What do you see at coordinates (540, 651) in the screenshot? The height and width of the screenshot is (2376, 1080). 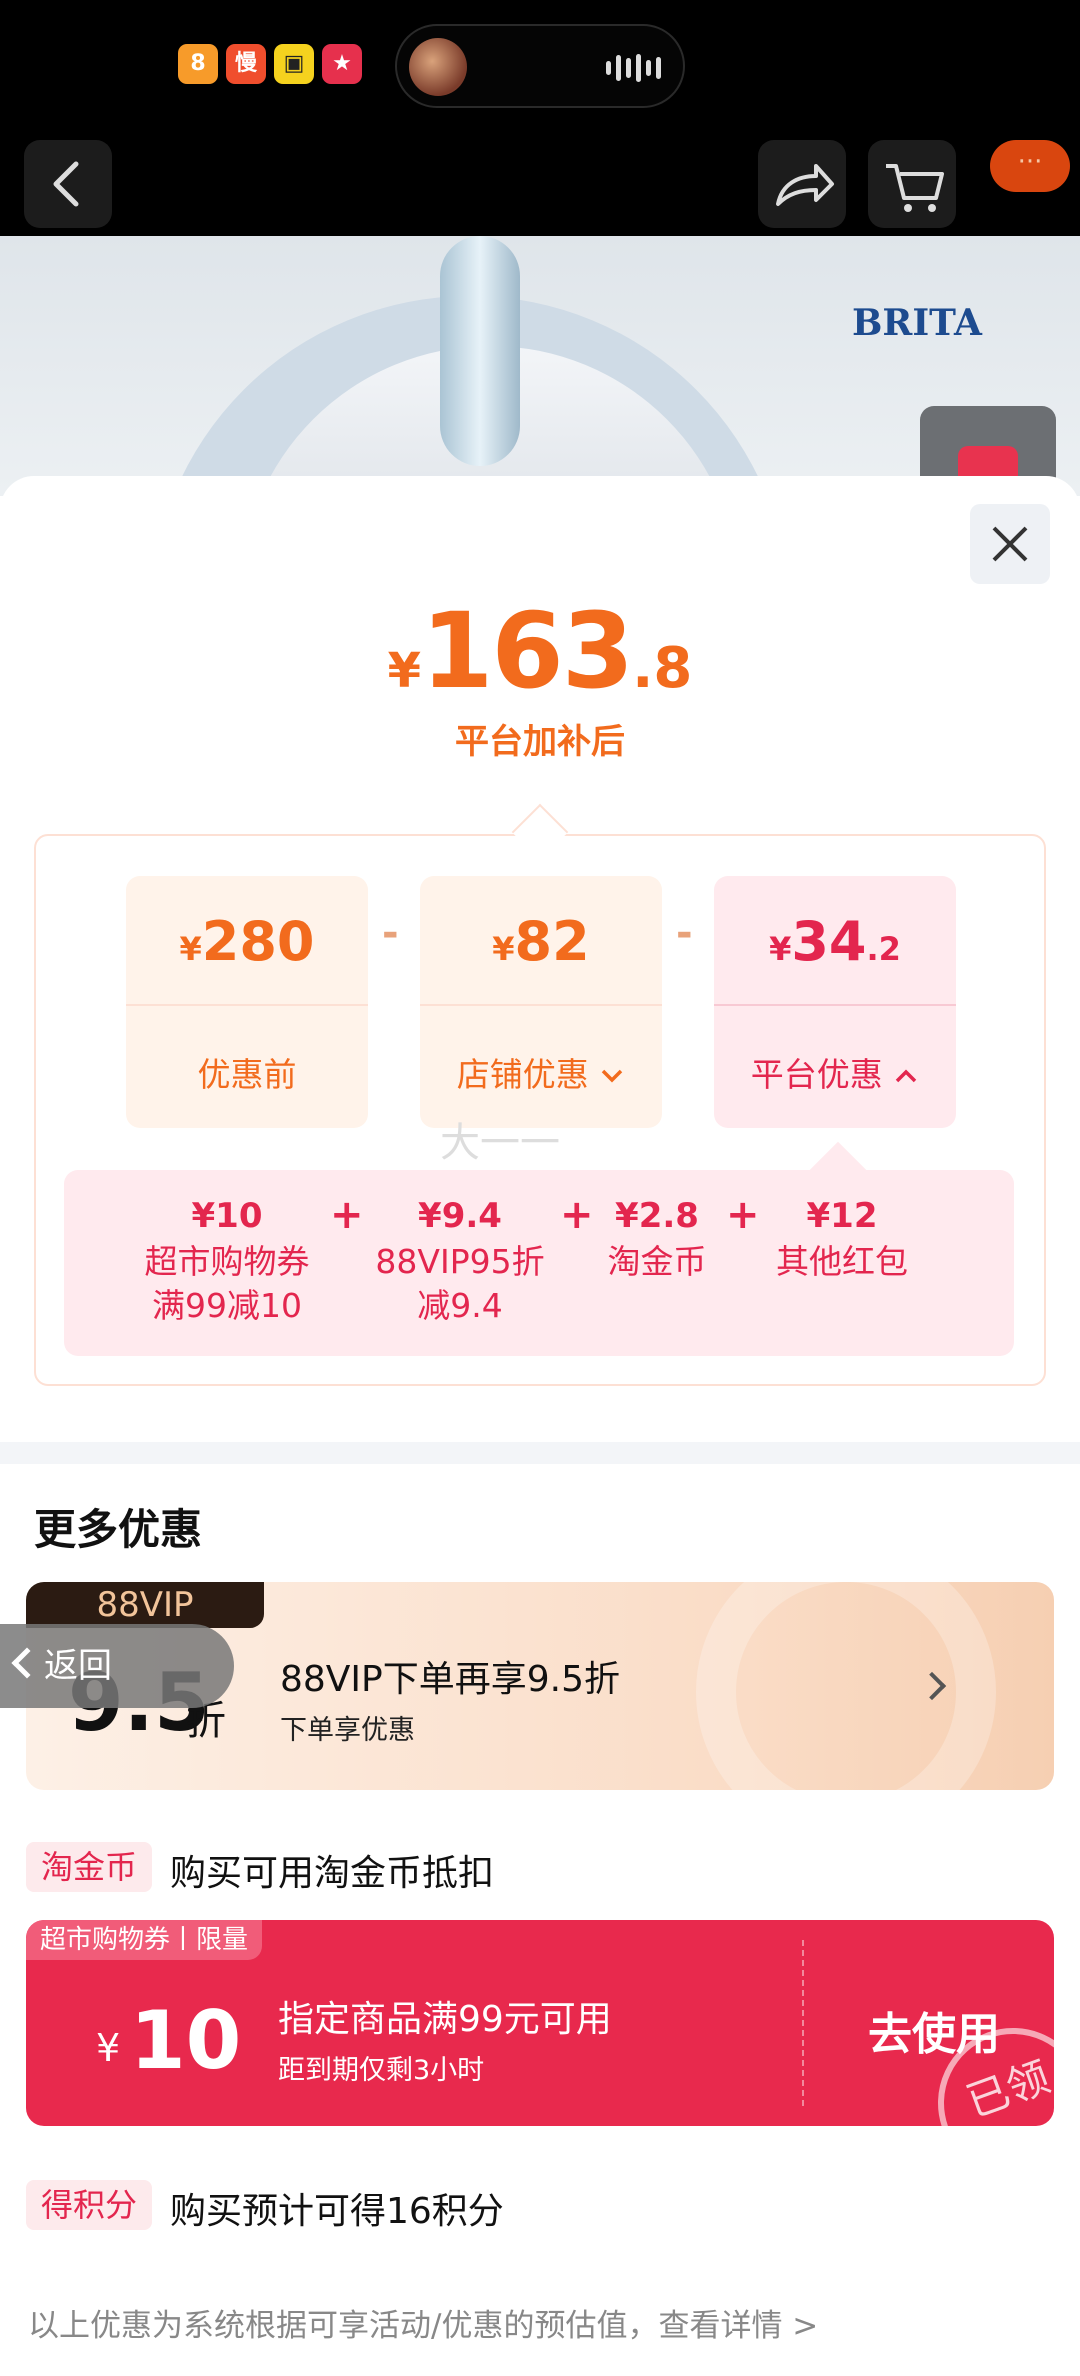 I see `final-price: ¥163.8` at bounding box center [540, 651].